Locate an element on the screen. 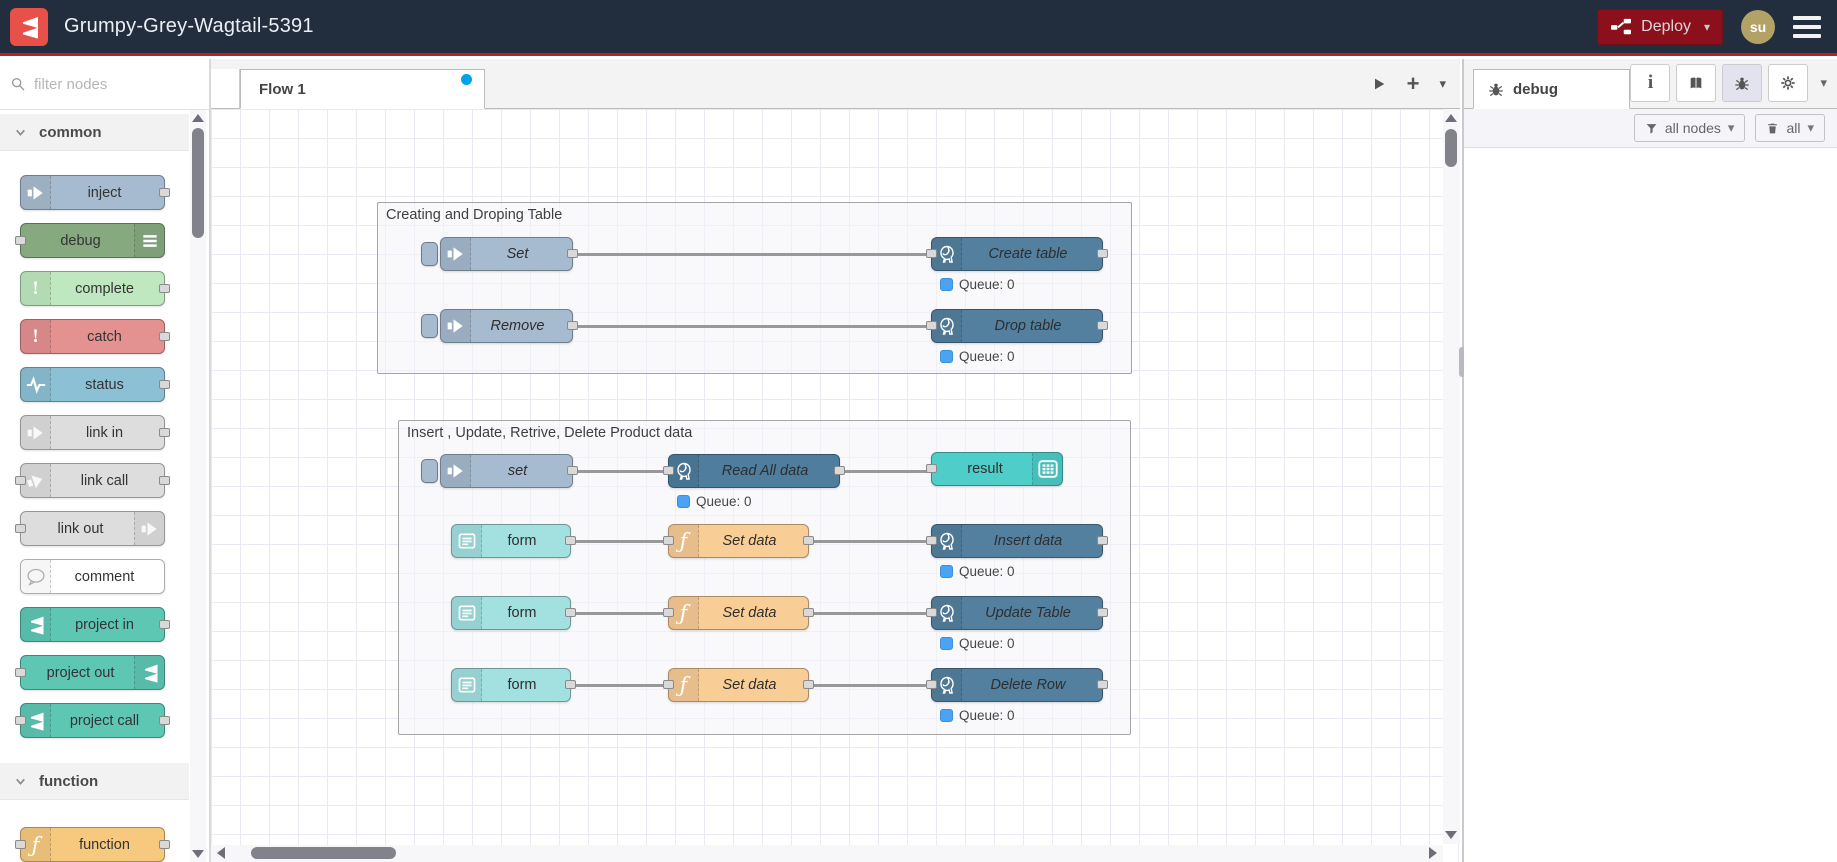 This screenshot has height=862, width=1837. add-flow-button: + is located at coordinates (1413, 84).